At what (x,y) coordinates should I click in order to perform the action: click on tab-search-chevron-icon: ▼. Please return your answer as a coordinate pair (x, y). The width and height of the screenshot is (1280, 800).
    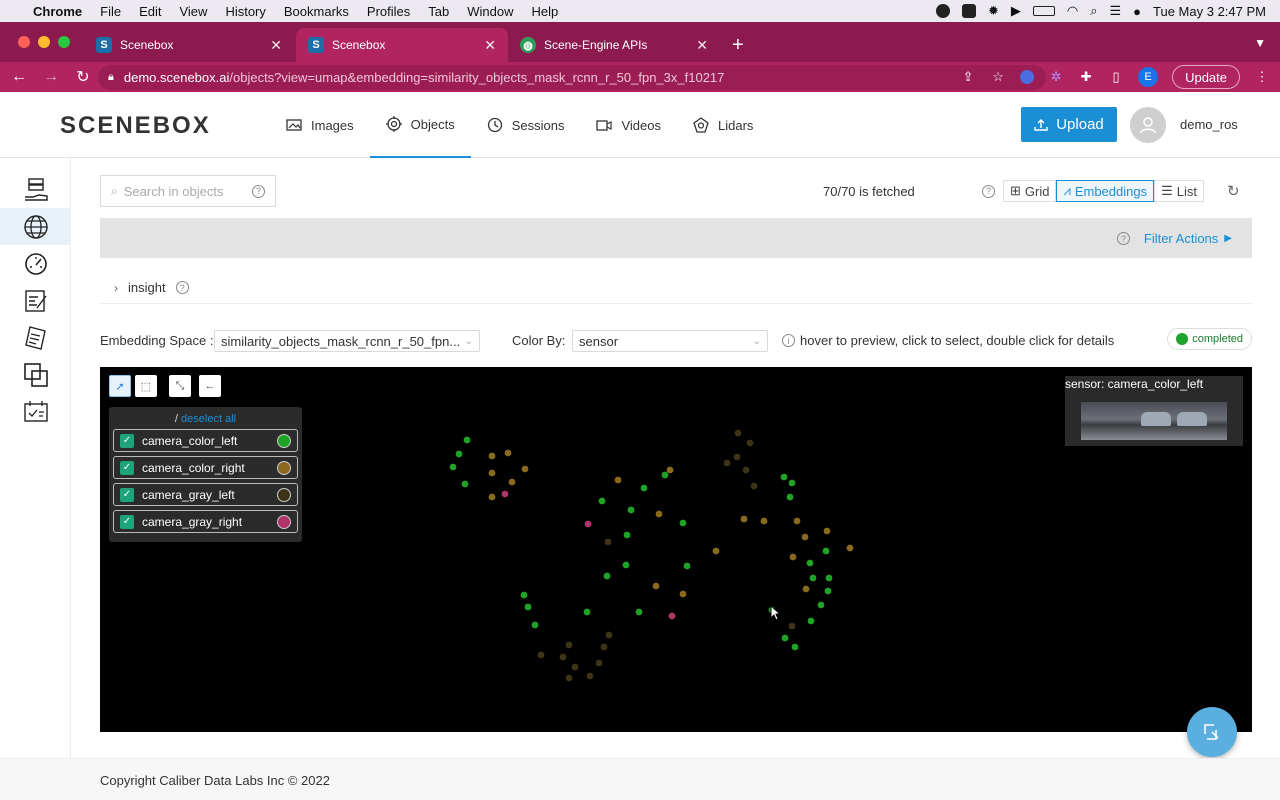
    Looking at the image, I should click on (1260, 43).